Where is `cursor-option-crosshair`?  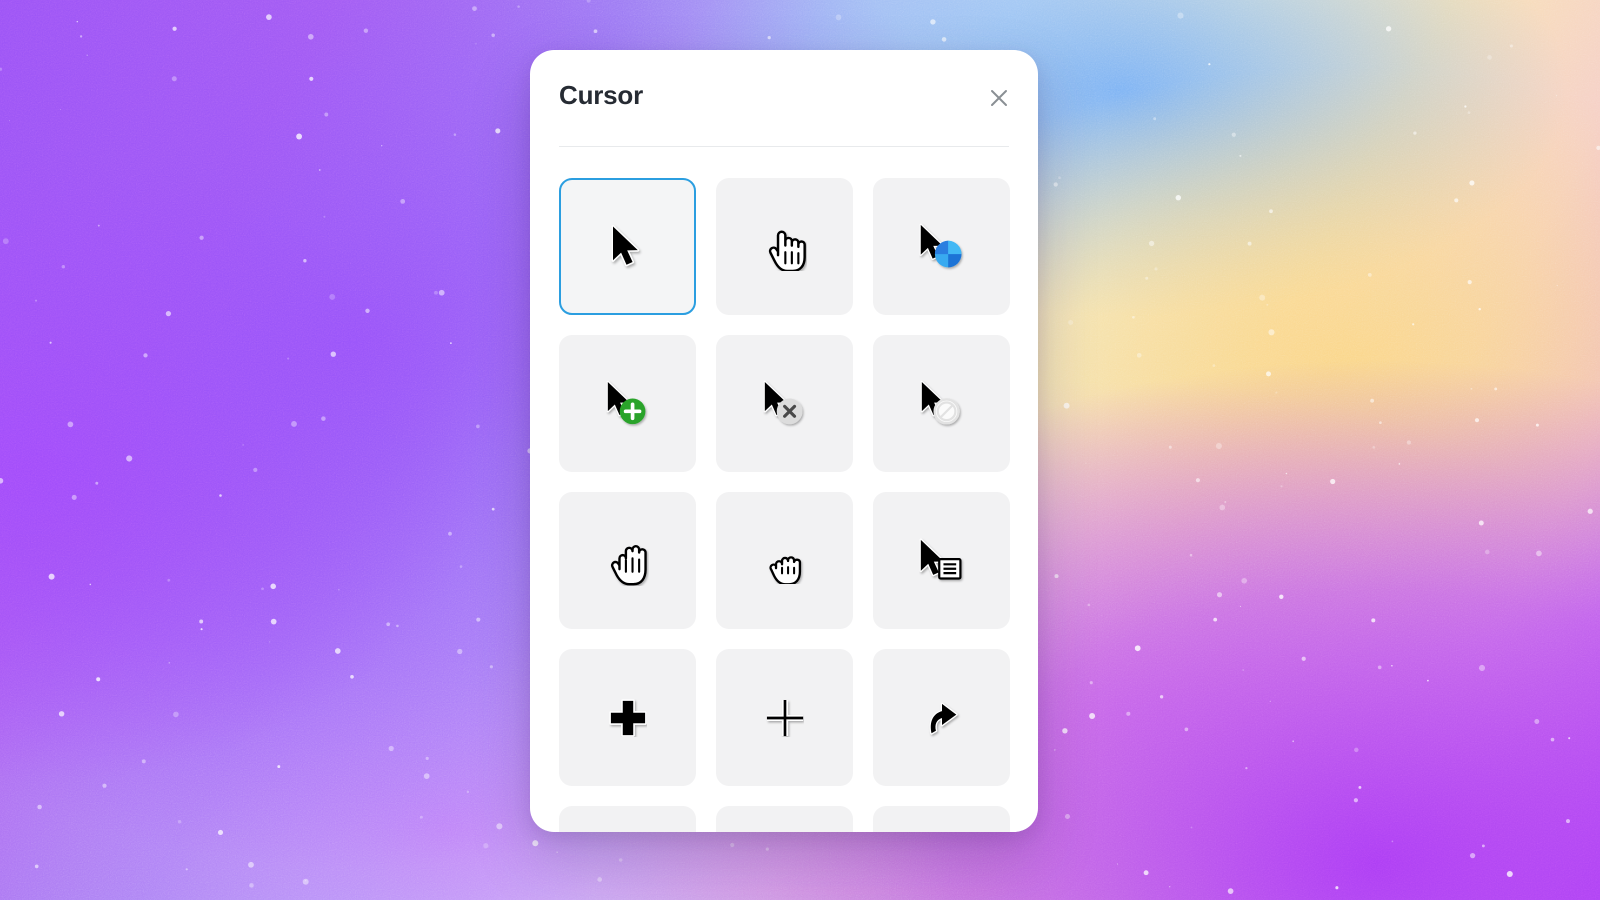
cursor-option-crosshair is located at coordinates (784, 717).